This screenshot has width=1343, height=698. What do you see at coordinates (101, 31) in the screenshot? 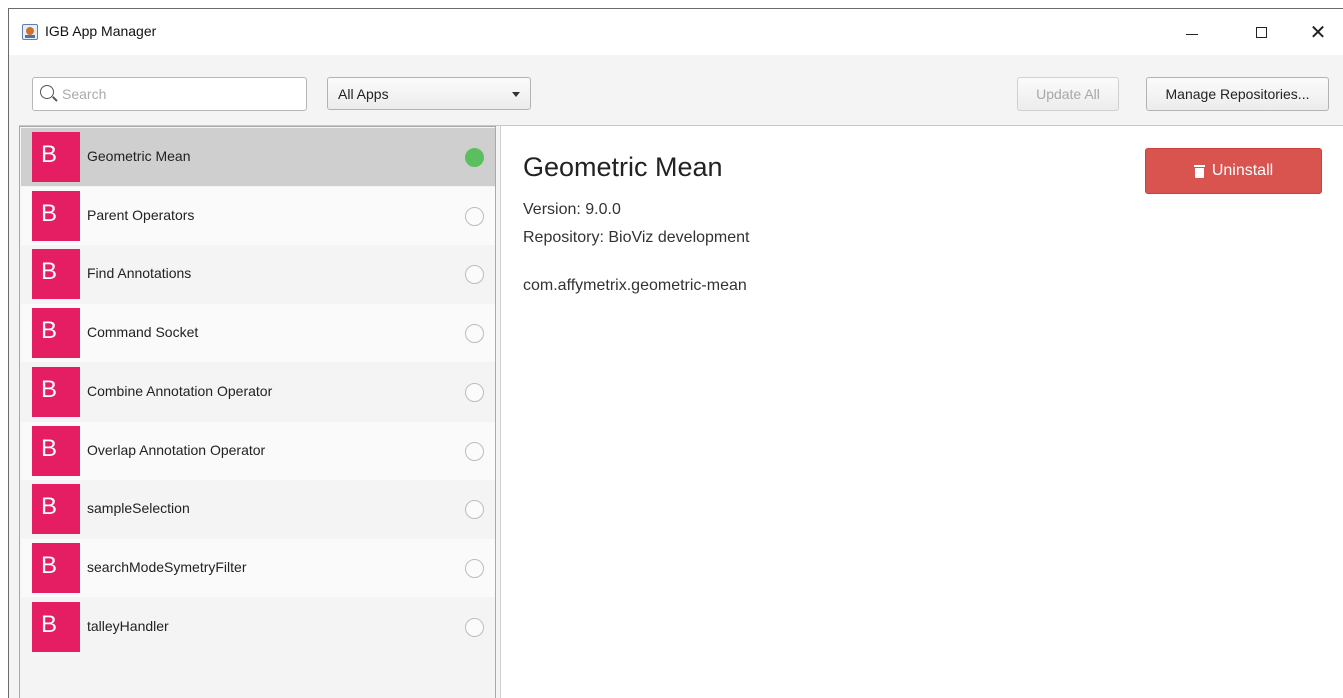
I see `window-title: IGB App Manager` at bounding box center [101, 31].